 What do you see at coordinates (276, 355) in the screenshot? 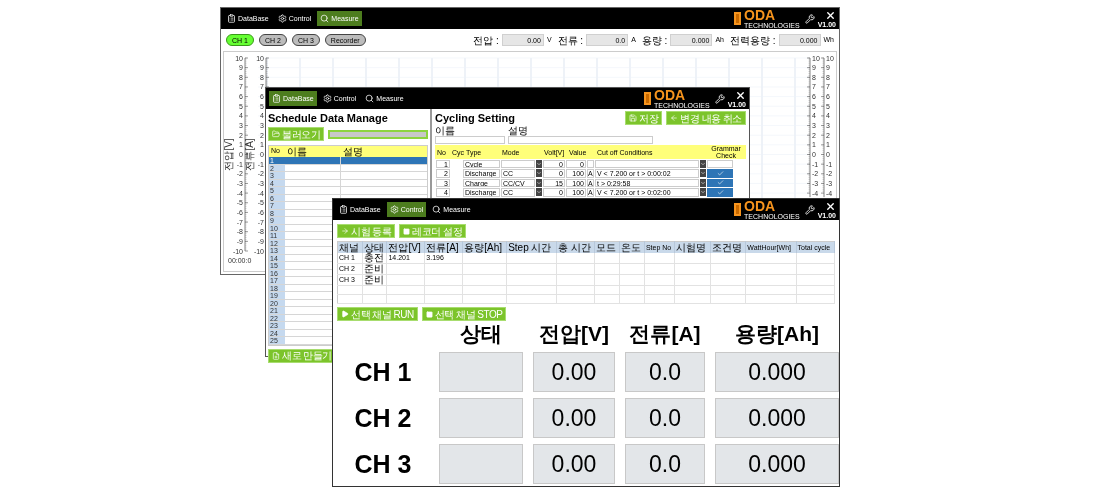
I see `file-plus-icon` at bounding box center [276, 355].